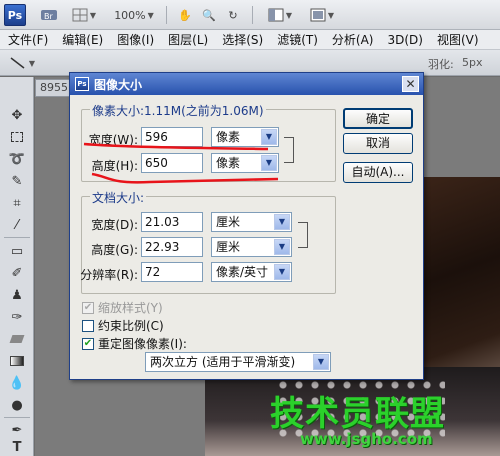  What do you see at coordinates (366, 439) in the screenshot?
I see `watermark-url: www.jsgho.com` at bounding box center [366, 439].